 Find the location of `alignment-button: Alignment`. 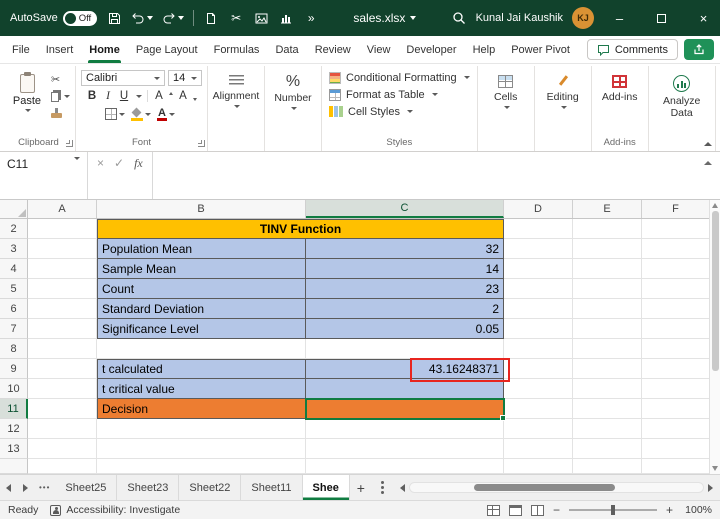

alignment-button: Alignment is located at coordinates (236, 88).